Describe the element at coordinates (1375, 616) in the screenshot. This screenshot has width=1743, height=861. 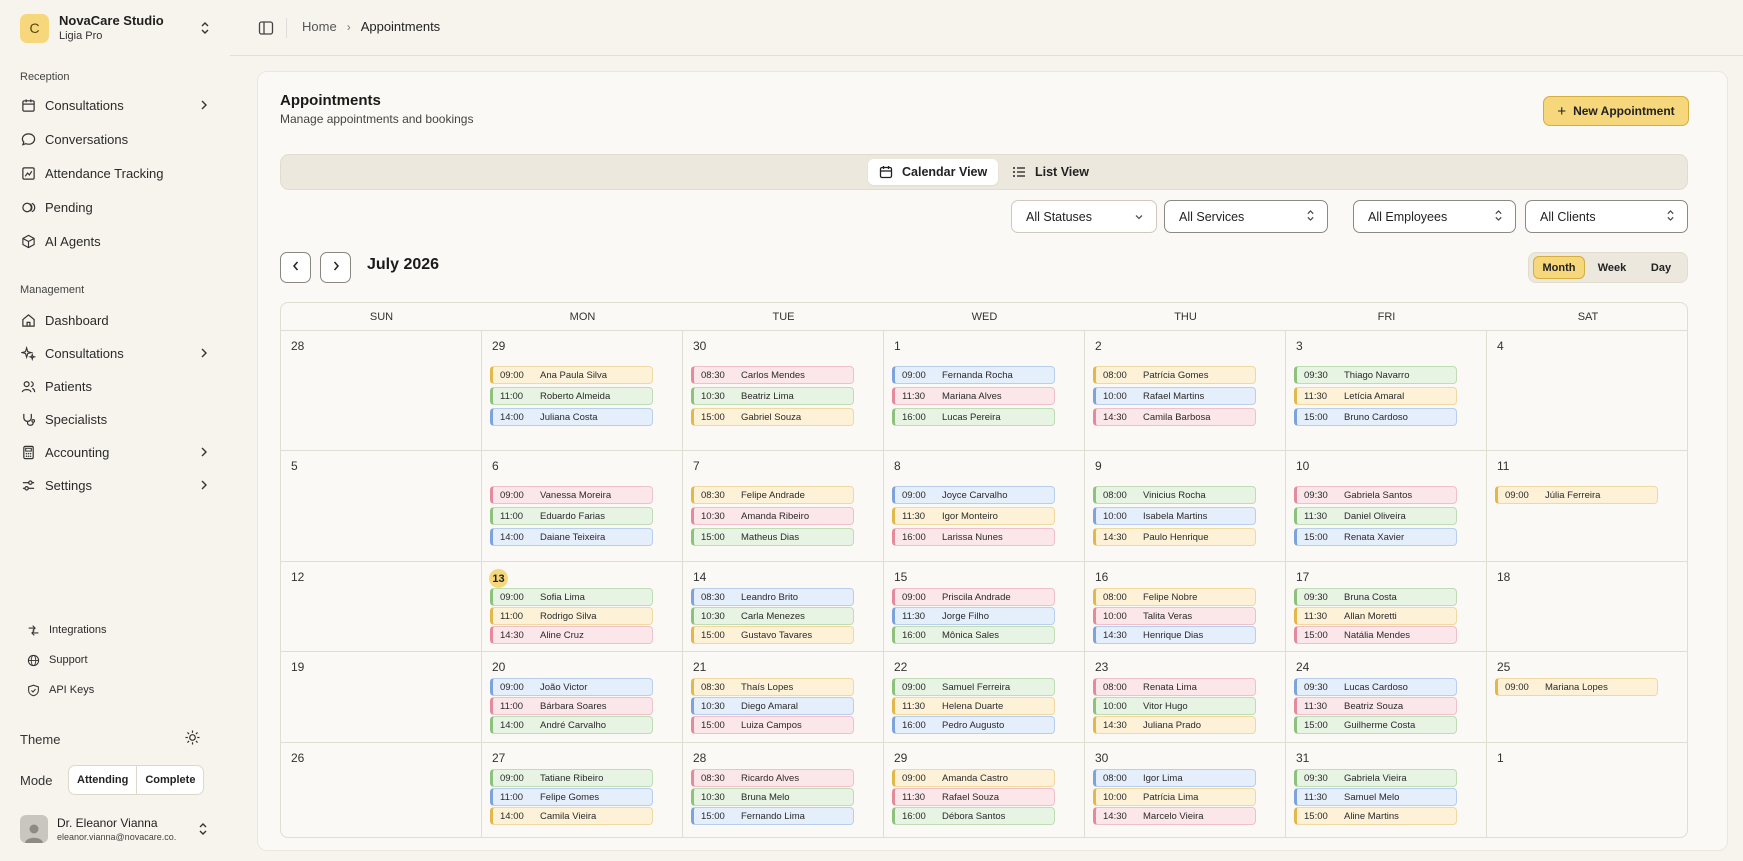
I see `appointment-event: 11:30 Allan Moretti` at that location.